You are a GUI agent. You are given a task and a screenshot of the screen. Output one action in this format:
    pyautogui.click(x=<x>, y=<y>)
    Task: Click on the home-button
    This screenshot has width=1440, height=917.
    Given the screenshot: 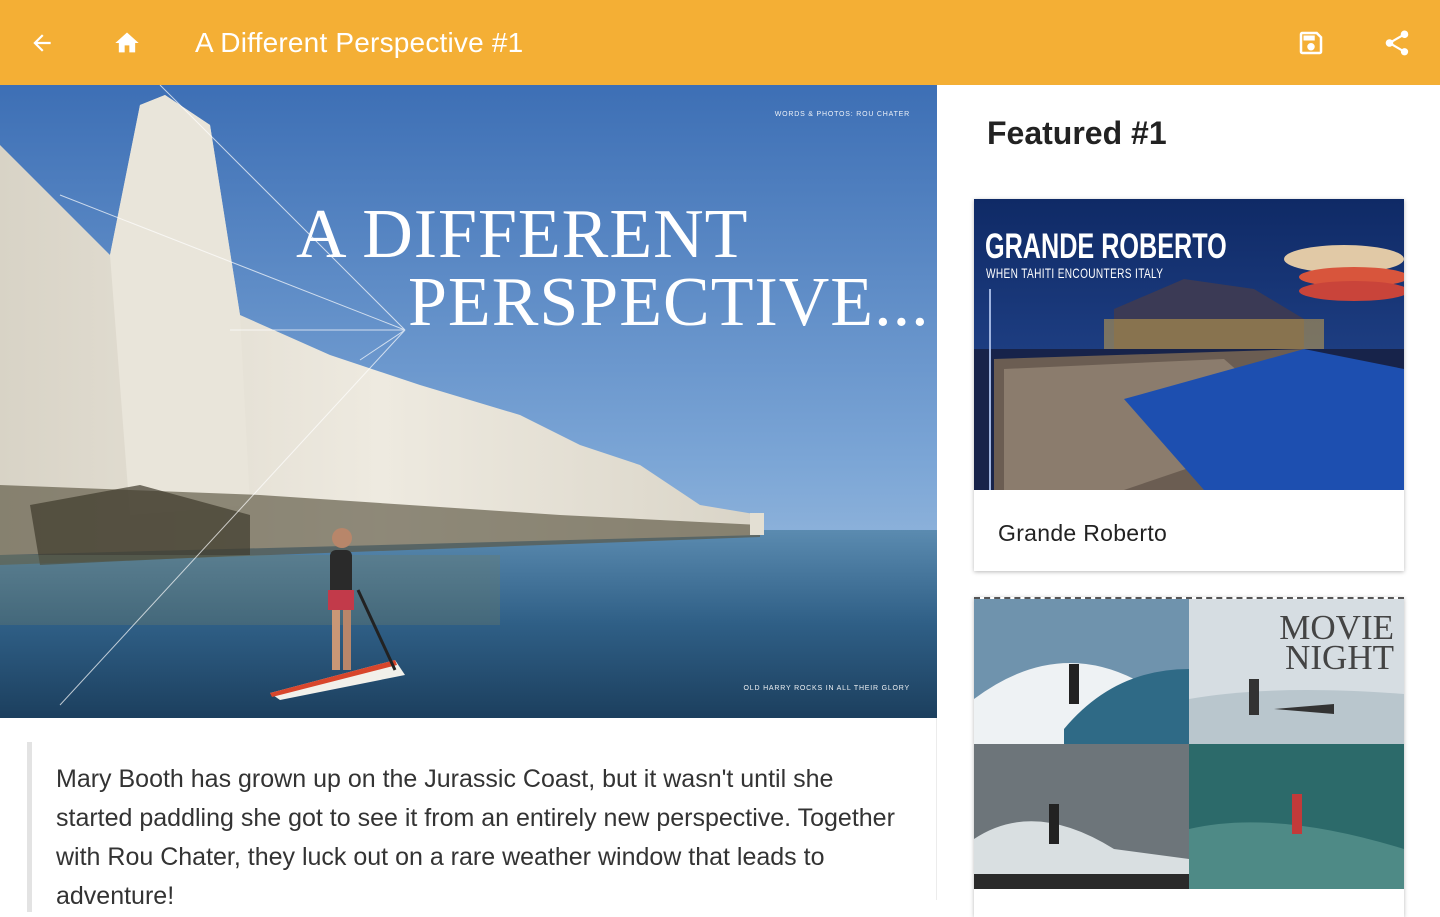 What is the action you would take?
    pyautogui.click(x=127, y=42)
    